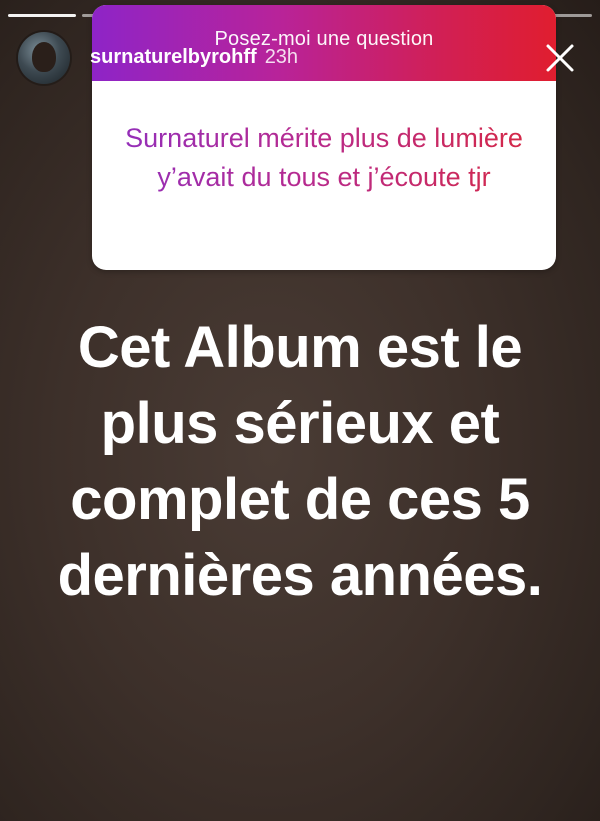  Describe the element at coordinates (42, 15) in the screenshot. I see `story-progress-segment` at that location.